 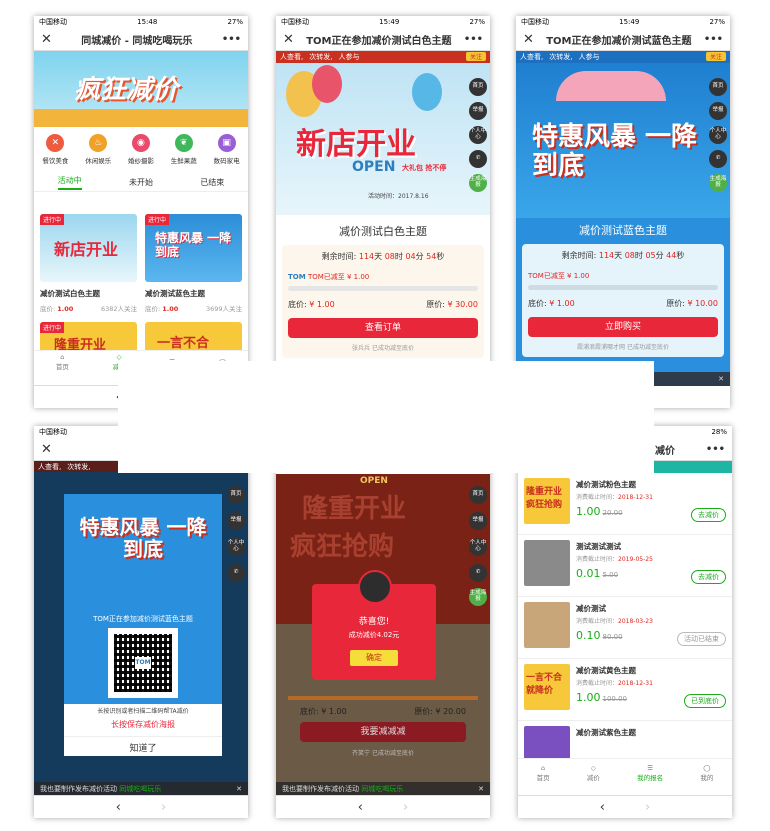 I want to click on ok-button: 知道了, so click(x=143, y=745).